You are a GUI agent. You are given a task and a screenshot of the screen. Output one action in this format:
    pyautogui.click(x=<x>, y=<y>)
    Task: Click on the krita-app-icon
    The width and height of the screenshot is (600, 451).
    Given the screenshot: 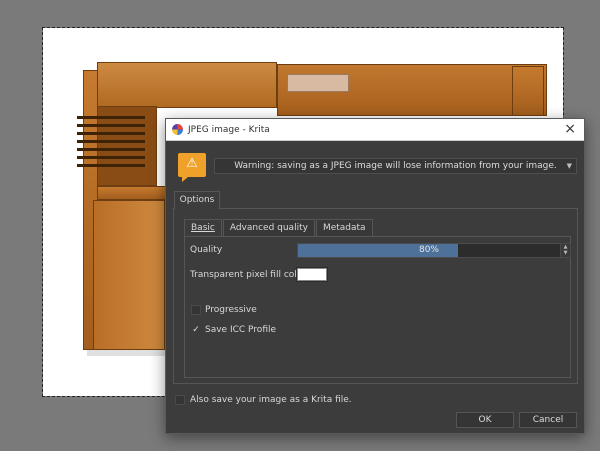 What is the action you would take?
    pyautogui.click(x=177, y=129)
    